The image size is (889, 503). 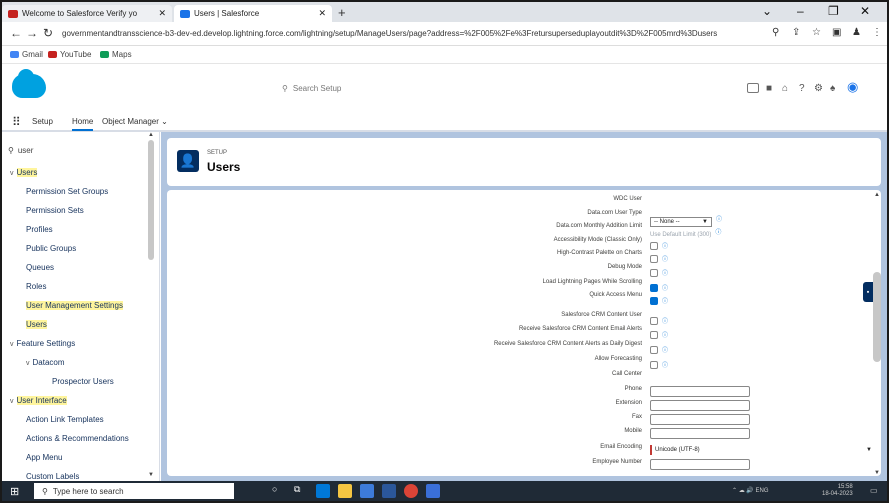 I want to click on sidebar-item: App Menu, so click(x=44, y=457).